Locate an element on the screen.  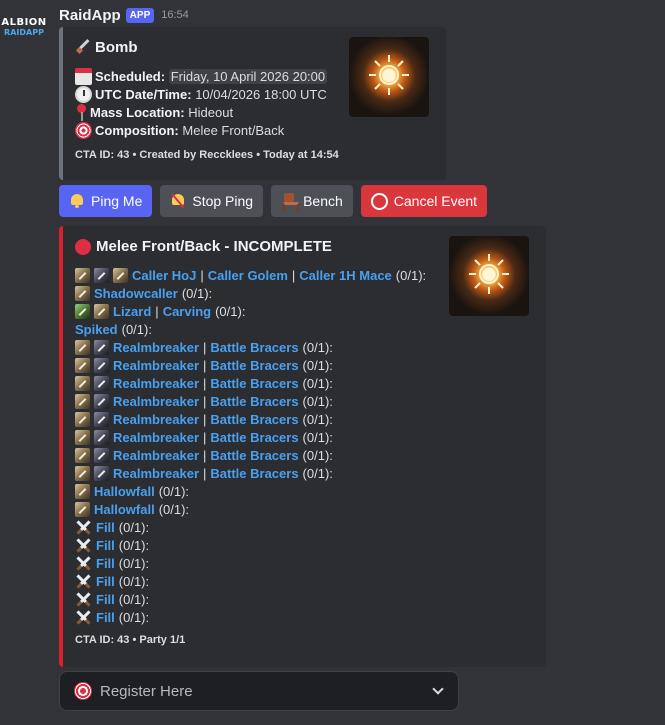
location-value: Hideout is located at coordinates (211, 112).